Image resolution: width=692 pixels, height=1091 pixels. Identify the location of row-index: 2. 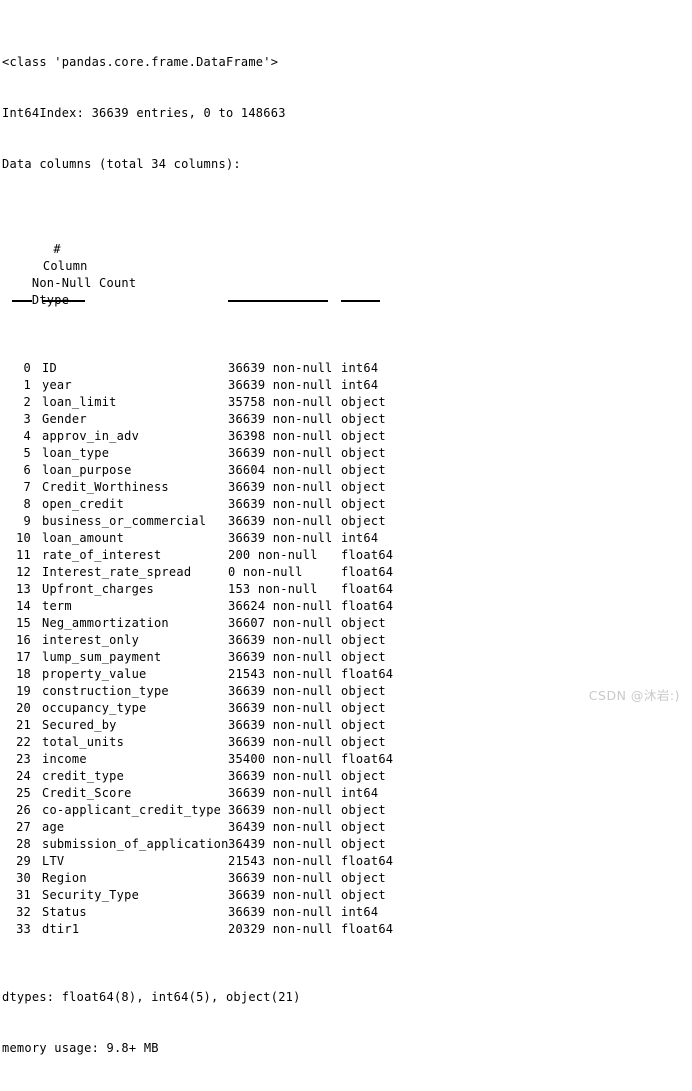
(27, 402).